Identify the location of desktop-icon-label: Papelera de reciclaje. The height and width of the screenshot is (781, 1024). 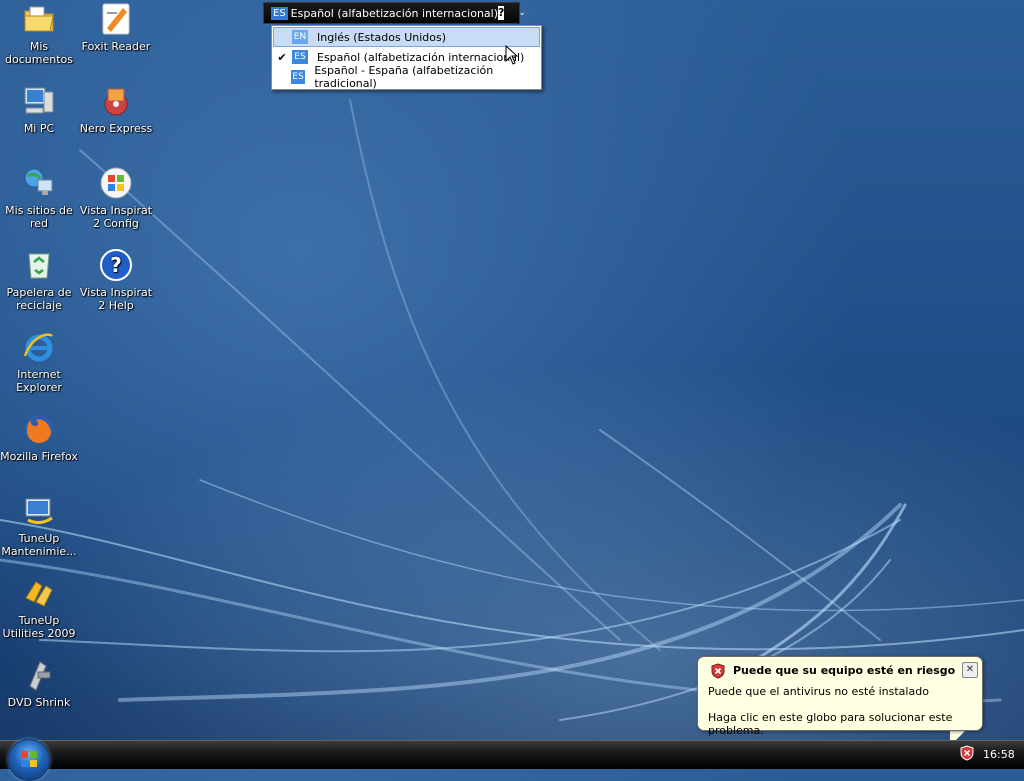
(39, 299).